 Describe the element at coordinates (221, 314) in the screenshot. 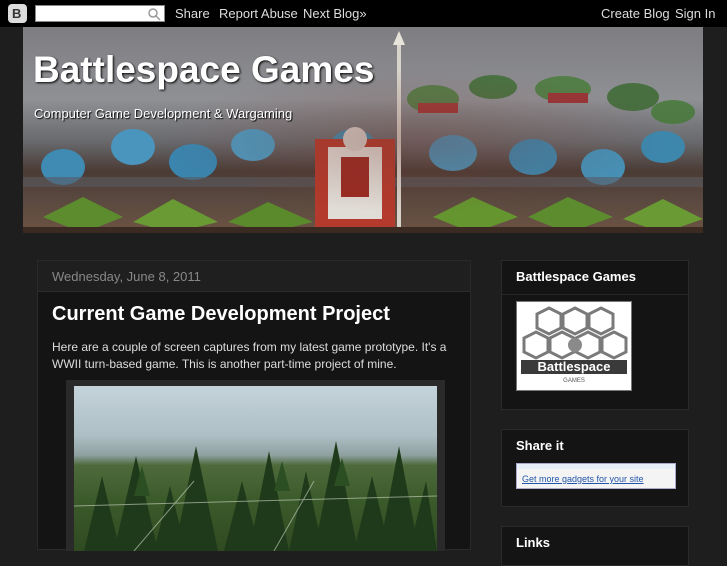

I see `post-title: Current Game Development Project` at that location.